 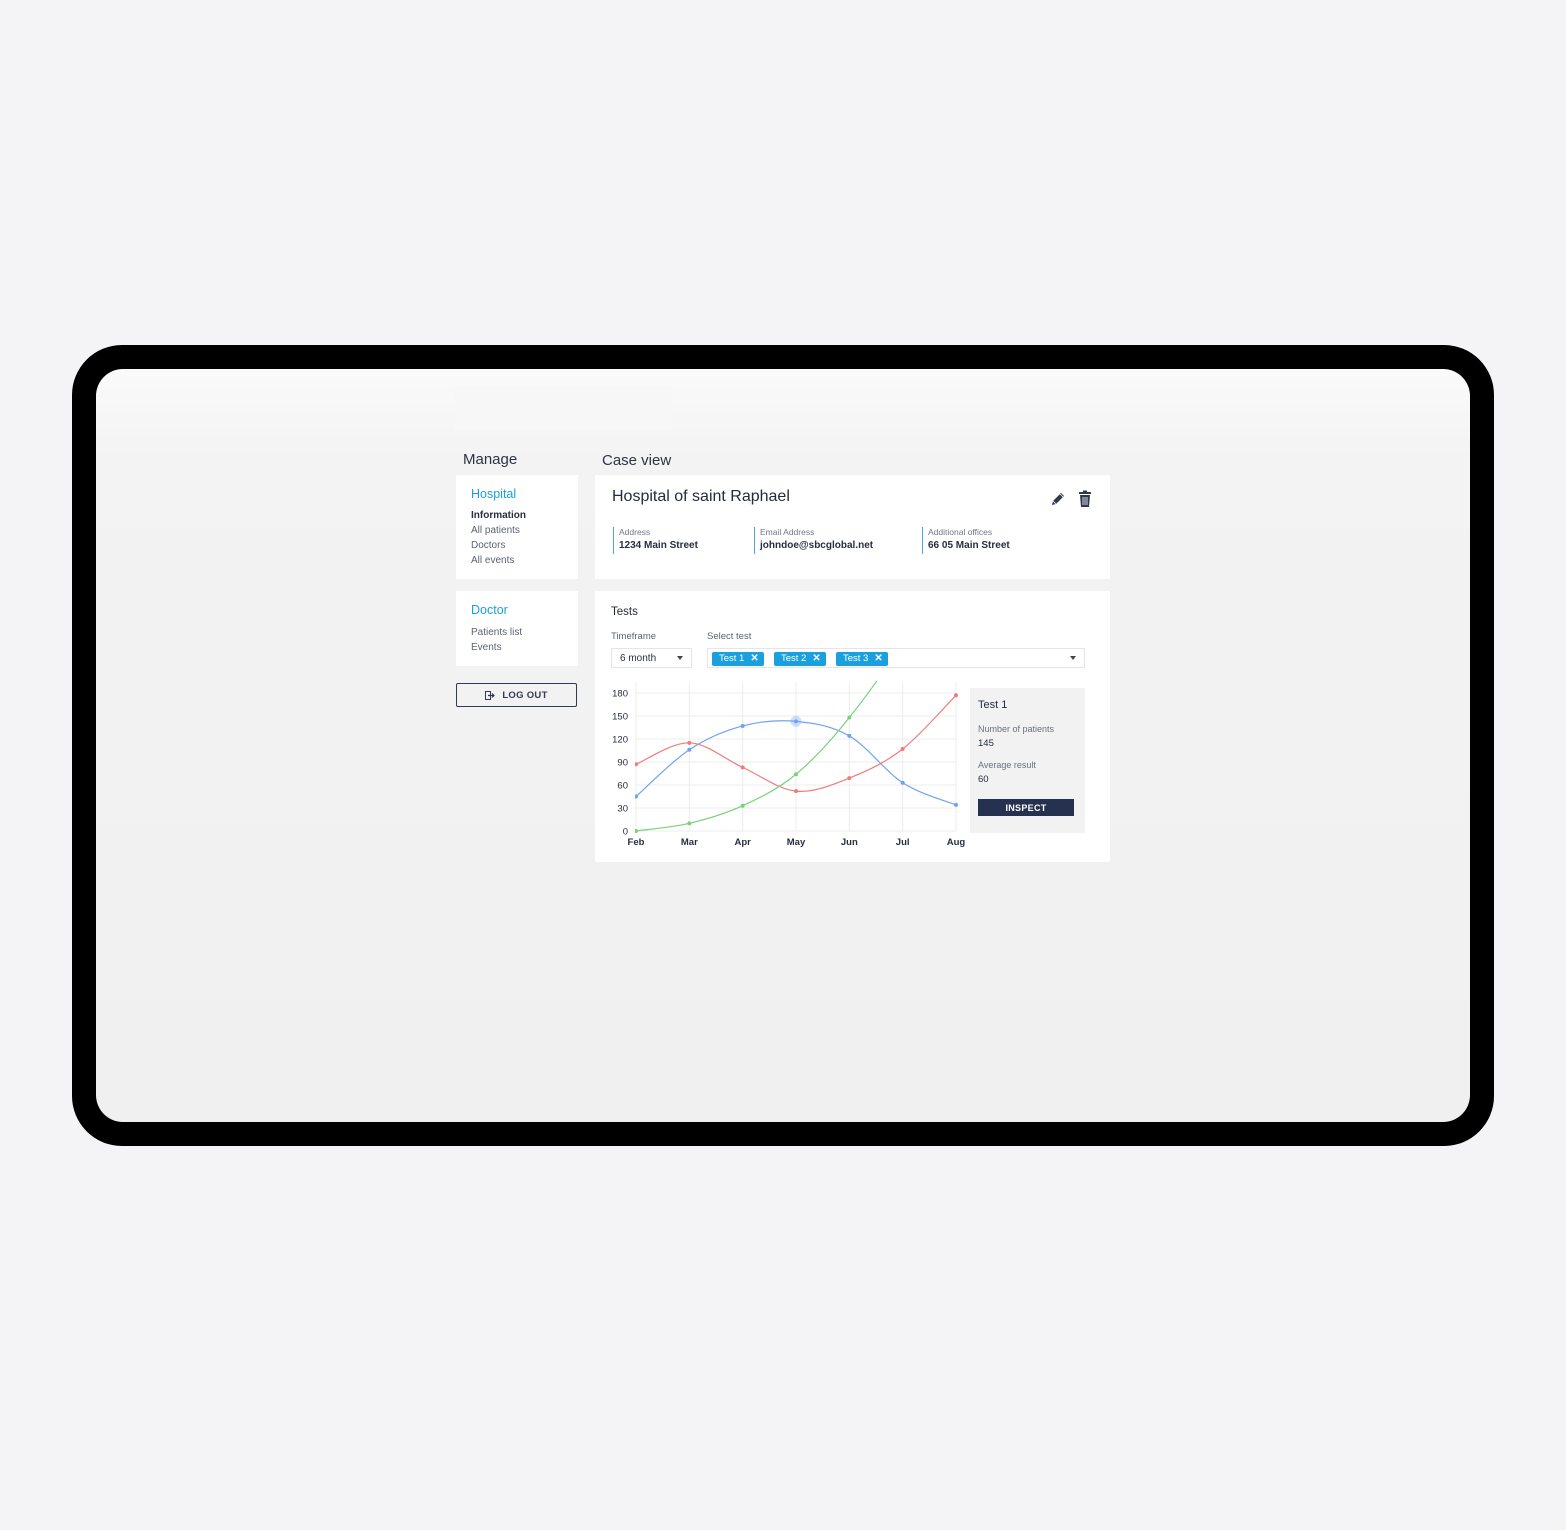 I want to click on test-multiselect: Test 1 ✕ Test 2 ✕ Test 3 ✕, so click(x=896, y=658).